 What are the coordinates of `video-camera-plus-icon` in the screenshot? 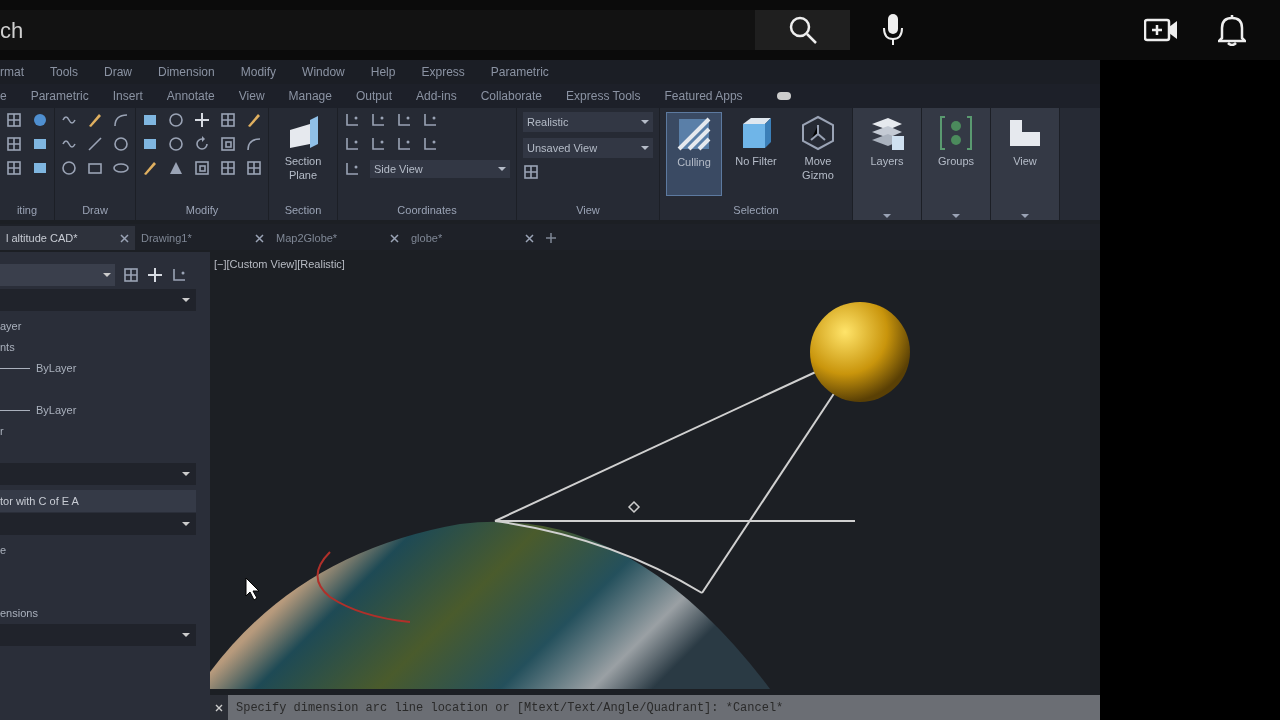 It's located at (1161, 30).